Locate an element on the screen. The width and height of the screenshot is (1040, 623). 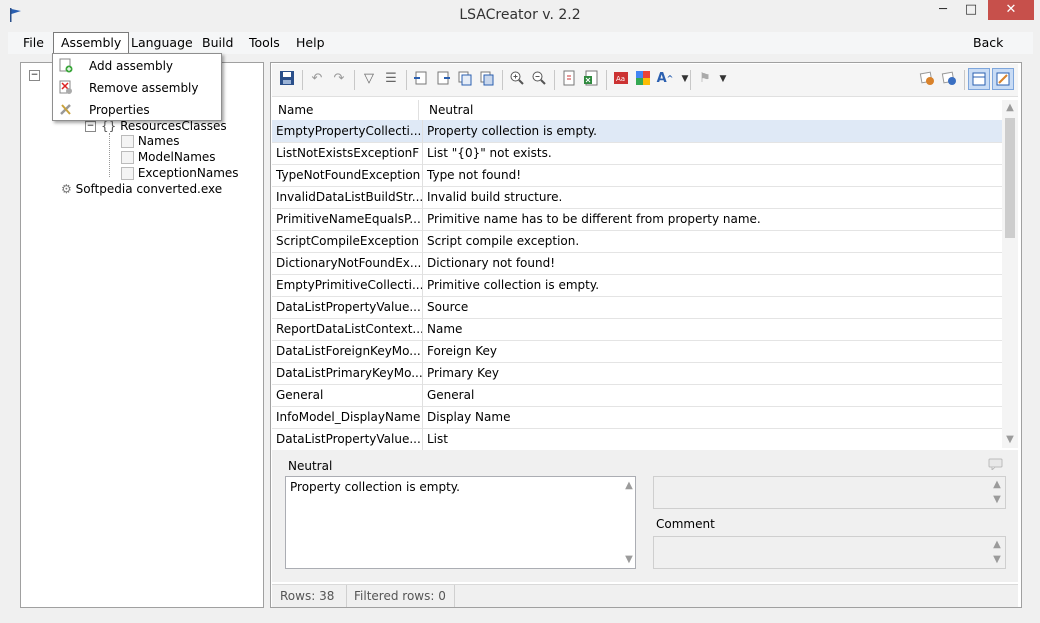
column-header-neutral: Neutral is located at coordinates (706, 110).